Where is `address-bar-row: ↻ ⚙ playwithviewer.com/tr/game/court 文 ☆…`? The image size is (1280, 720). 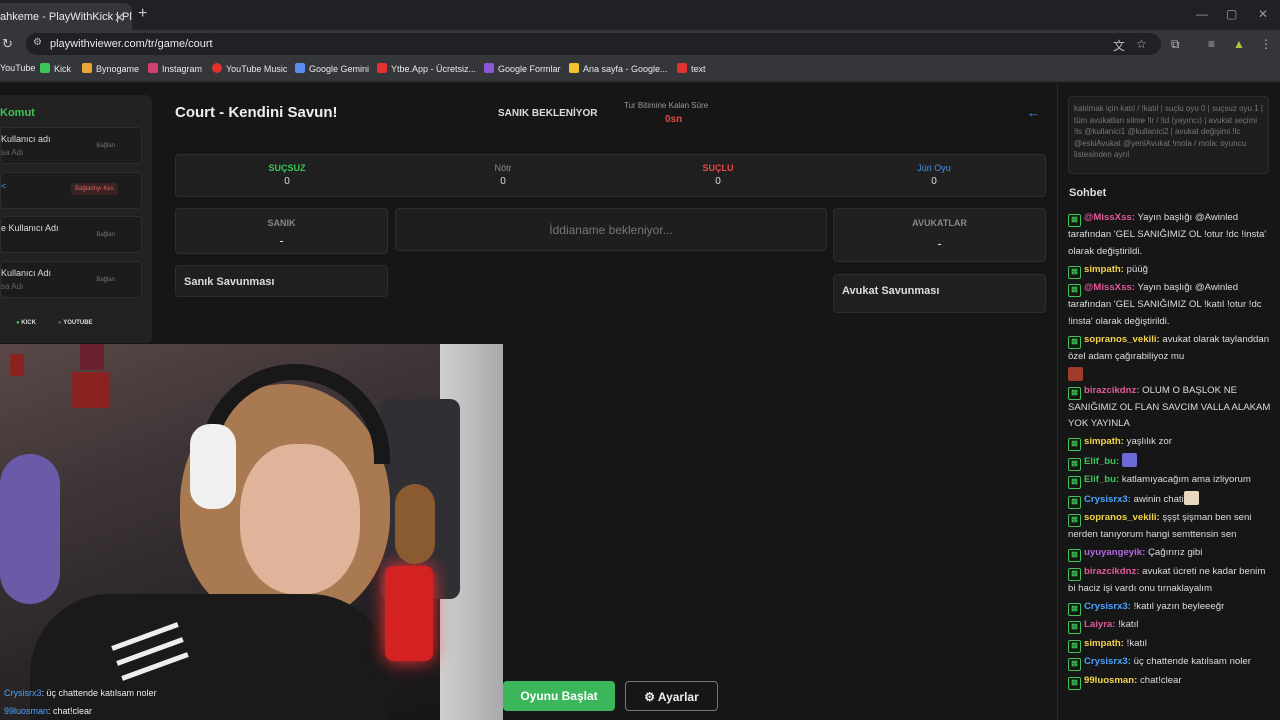 address-bar-row: ↻ ⚙ playwithviewer.com/tr/game/court 文 ☆… is located at coordinates (640, 44).